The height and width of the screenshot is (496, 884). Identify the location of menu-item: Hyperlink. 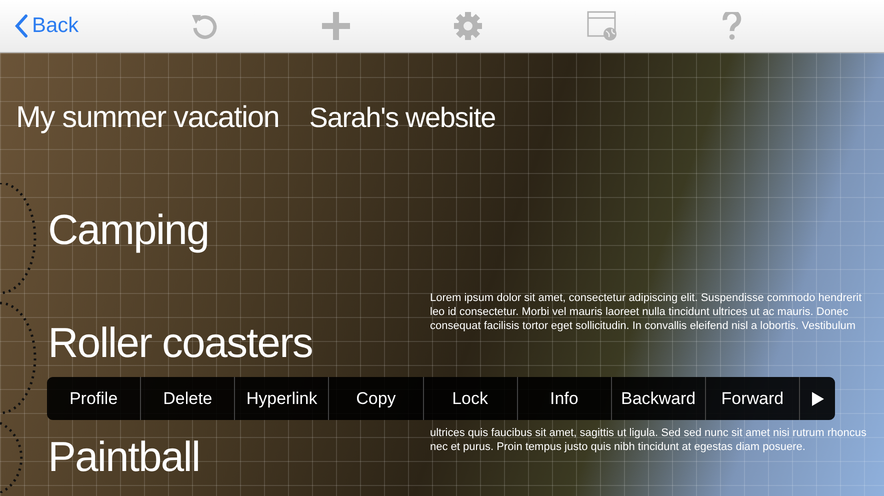
(281, 398).